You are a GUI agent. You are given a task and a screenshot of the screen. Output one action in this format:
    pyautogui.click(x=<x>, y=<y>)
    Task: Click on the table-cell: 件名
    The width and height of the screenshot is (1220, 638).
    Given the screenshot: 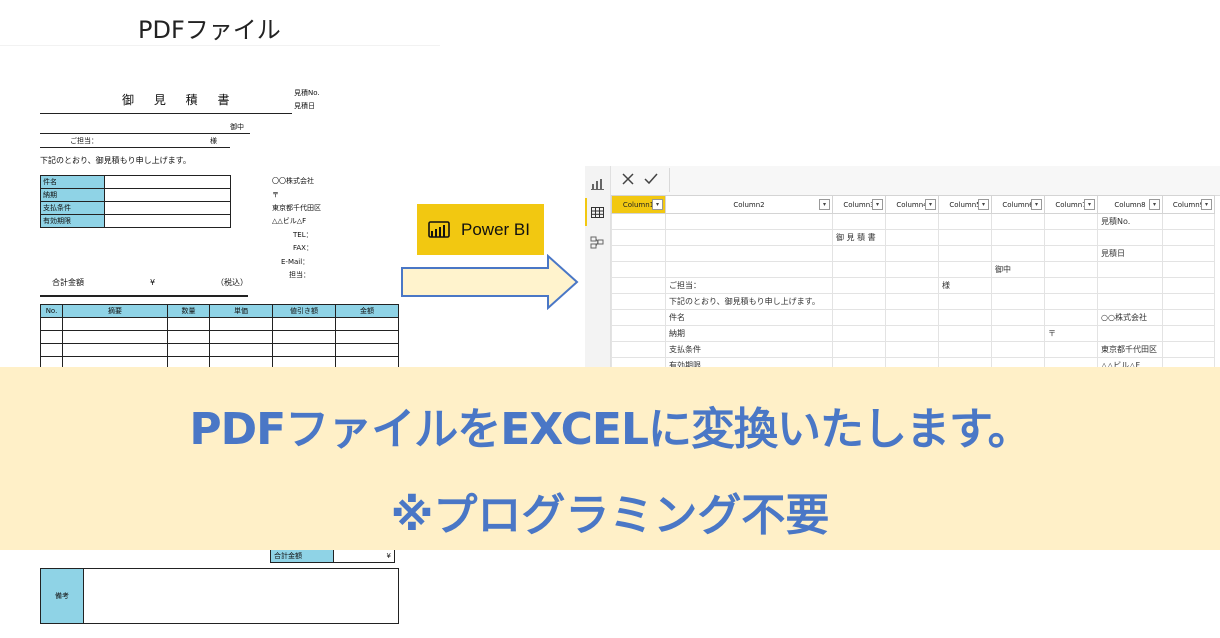 What is the action you would take?
    pyautogui.click(x=749, y=317)
    